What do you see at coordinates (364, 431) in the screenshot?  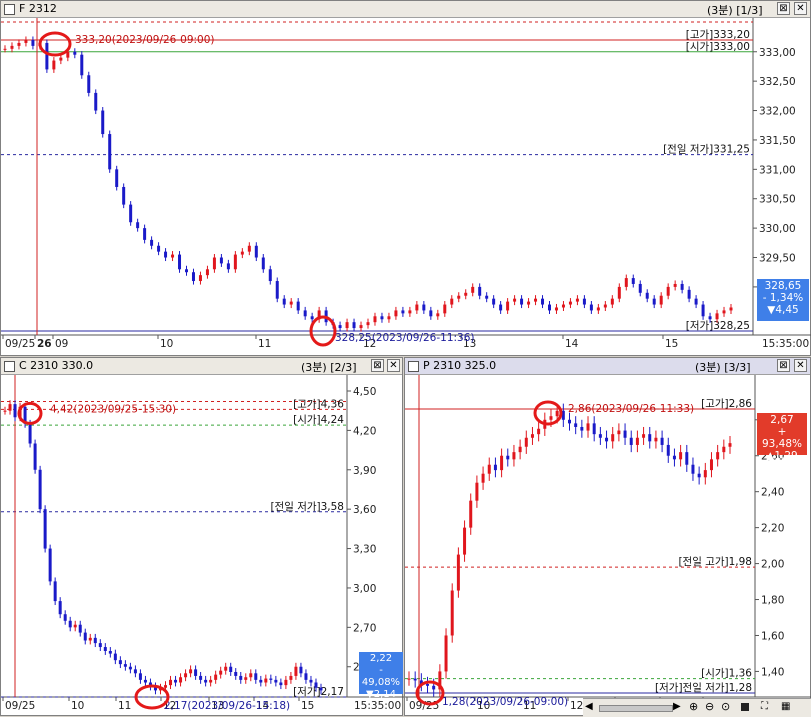 I see `y-tick-label: 4,20` at bounding box center [364, 431].